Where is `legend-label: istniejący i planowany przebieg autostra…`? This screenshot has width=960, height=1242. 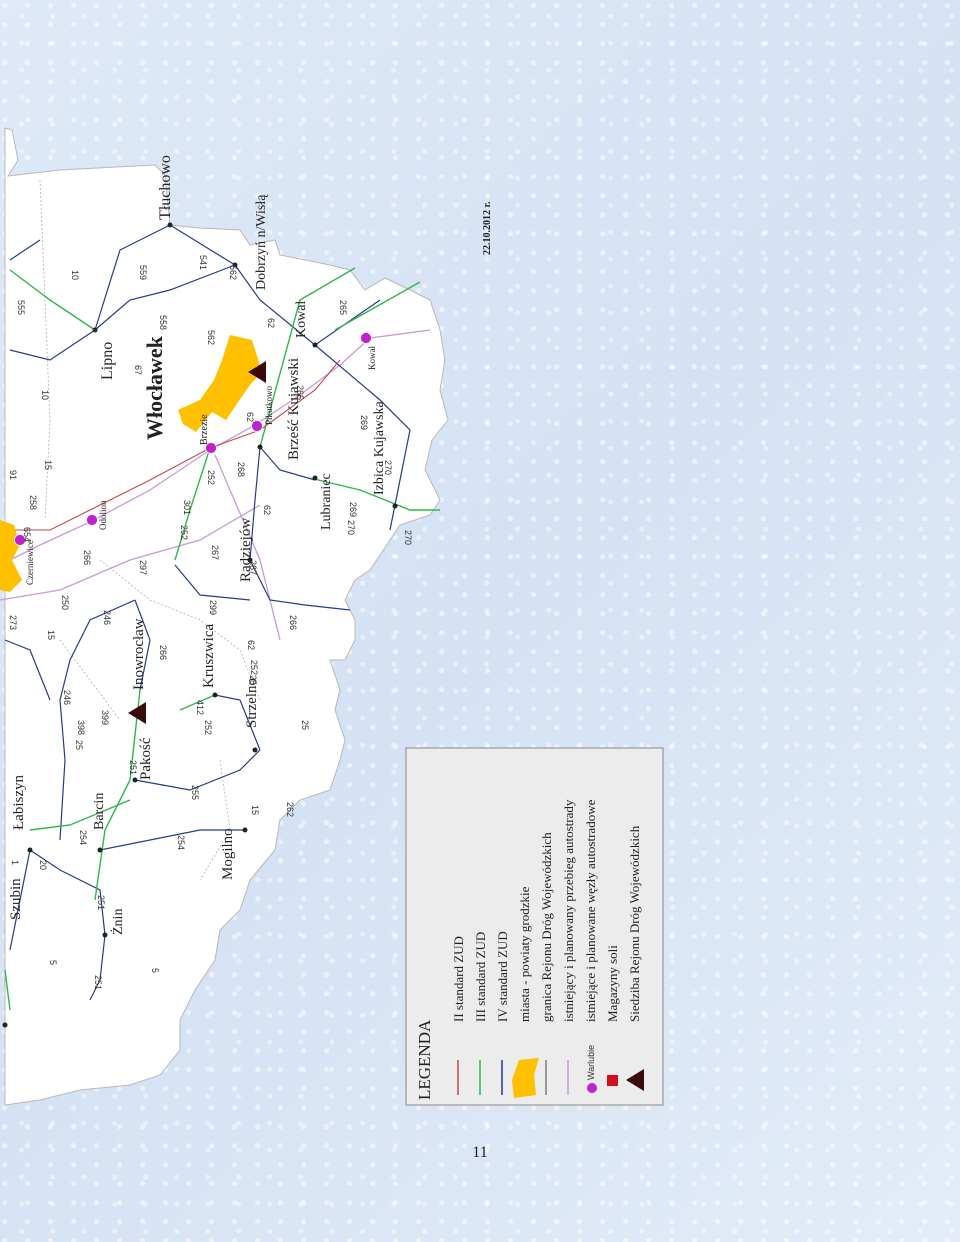
legend-label: istniejący i planowany przebieg autostra… is located at coordinates (568, 910).